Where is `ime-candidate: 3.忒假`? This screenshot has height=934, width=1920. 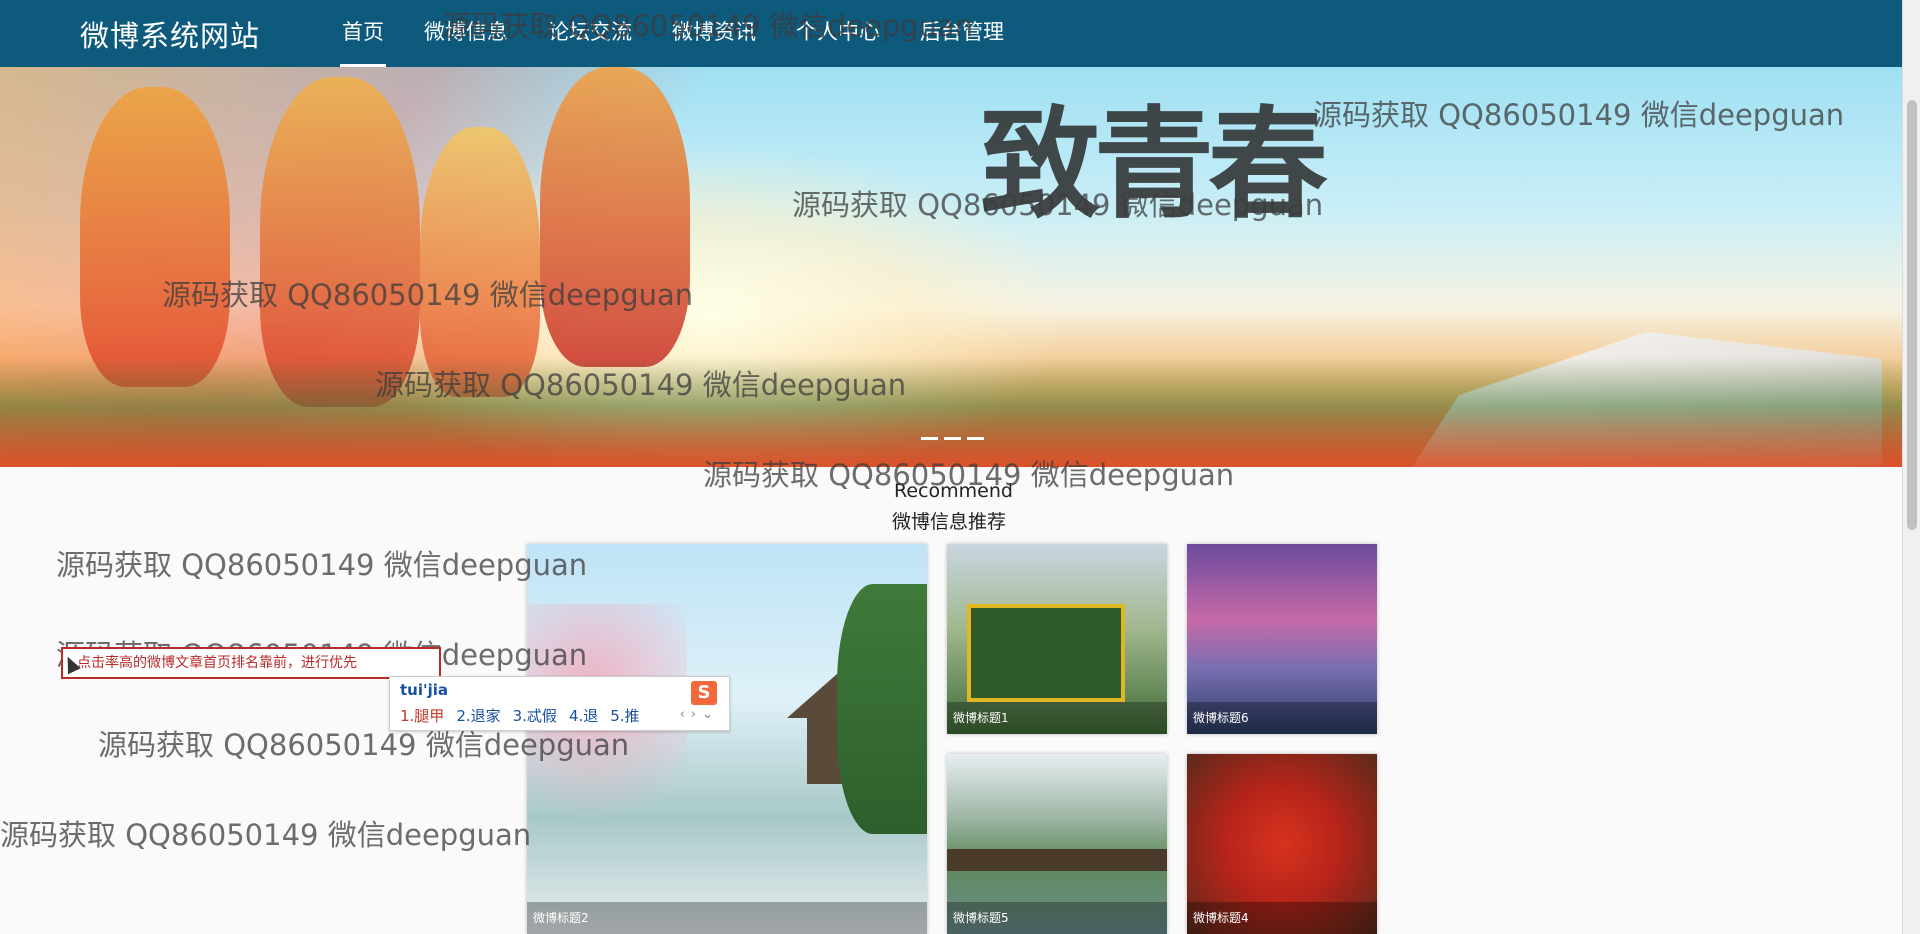 ime-candidate: 3.忒假 is located at coordinates (535, 715).